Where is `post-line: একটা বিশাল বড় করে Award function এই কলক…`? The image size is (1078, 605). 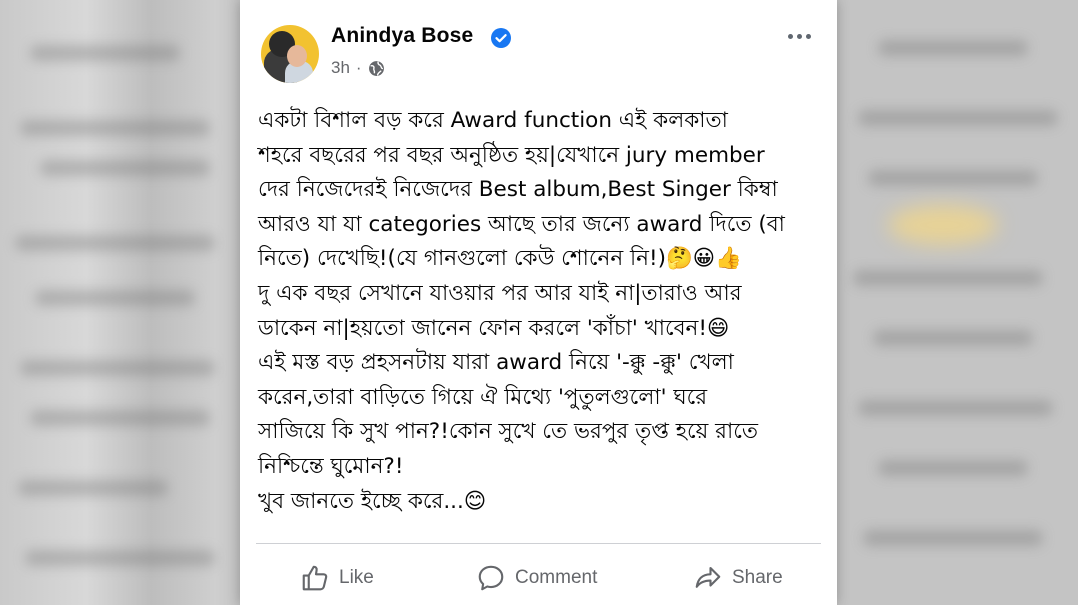
post-line: একটা বিশাল বড় করে Award function এই কলক… is located at coordinates (493, 120).